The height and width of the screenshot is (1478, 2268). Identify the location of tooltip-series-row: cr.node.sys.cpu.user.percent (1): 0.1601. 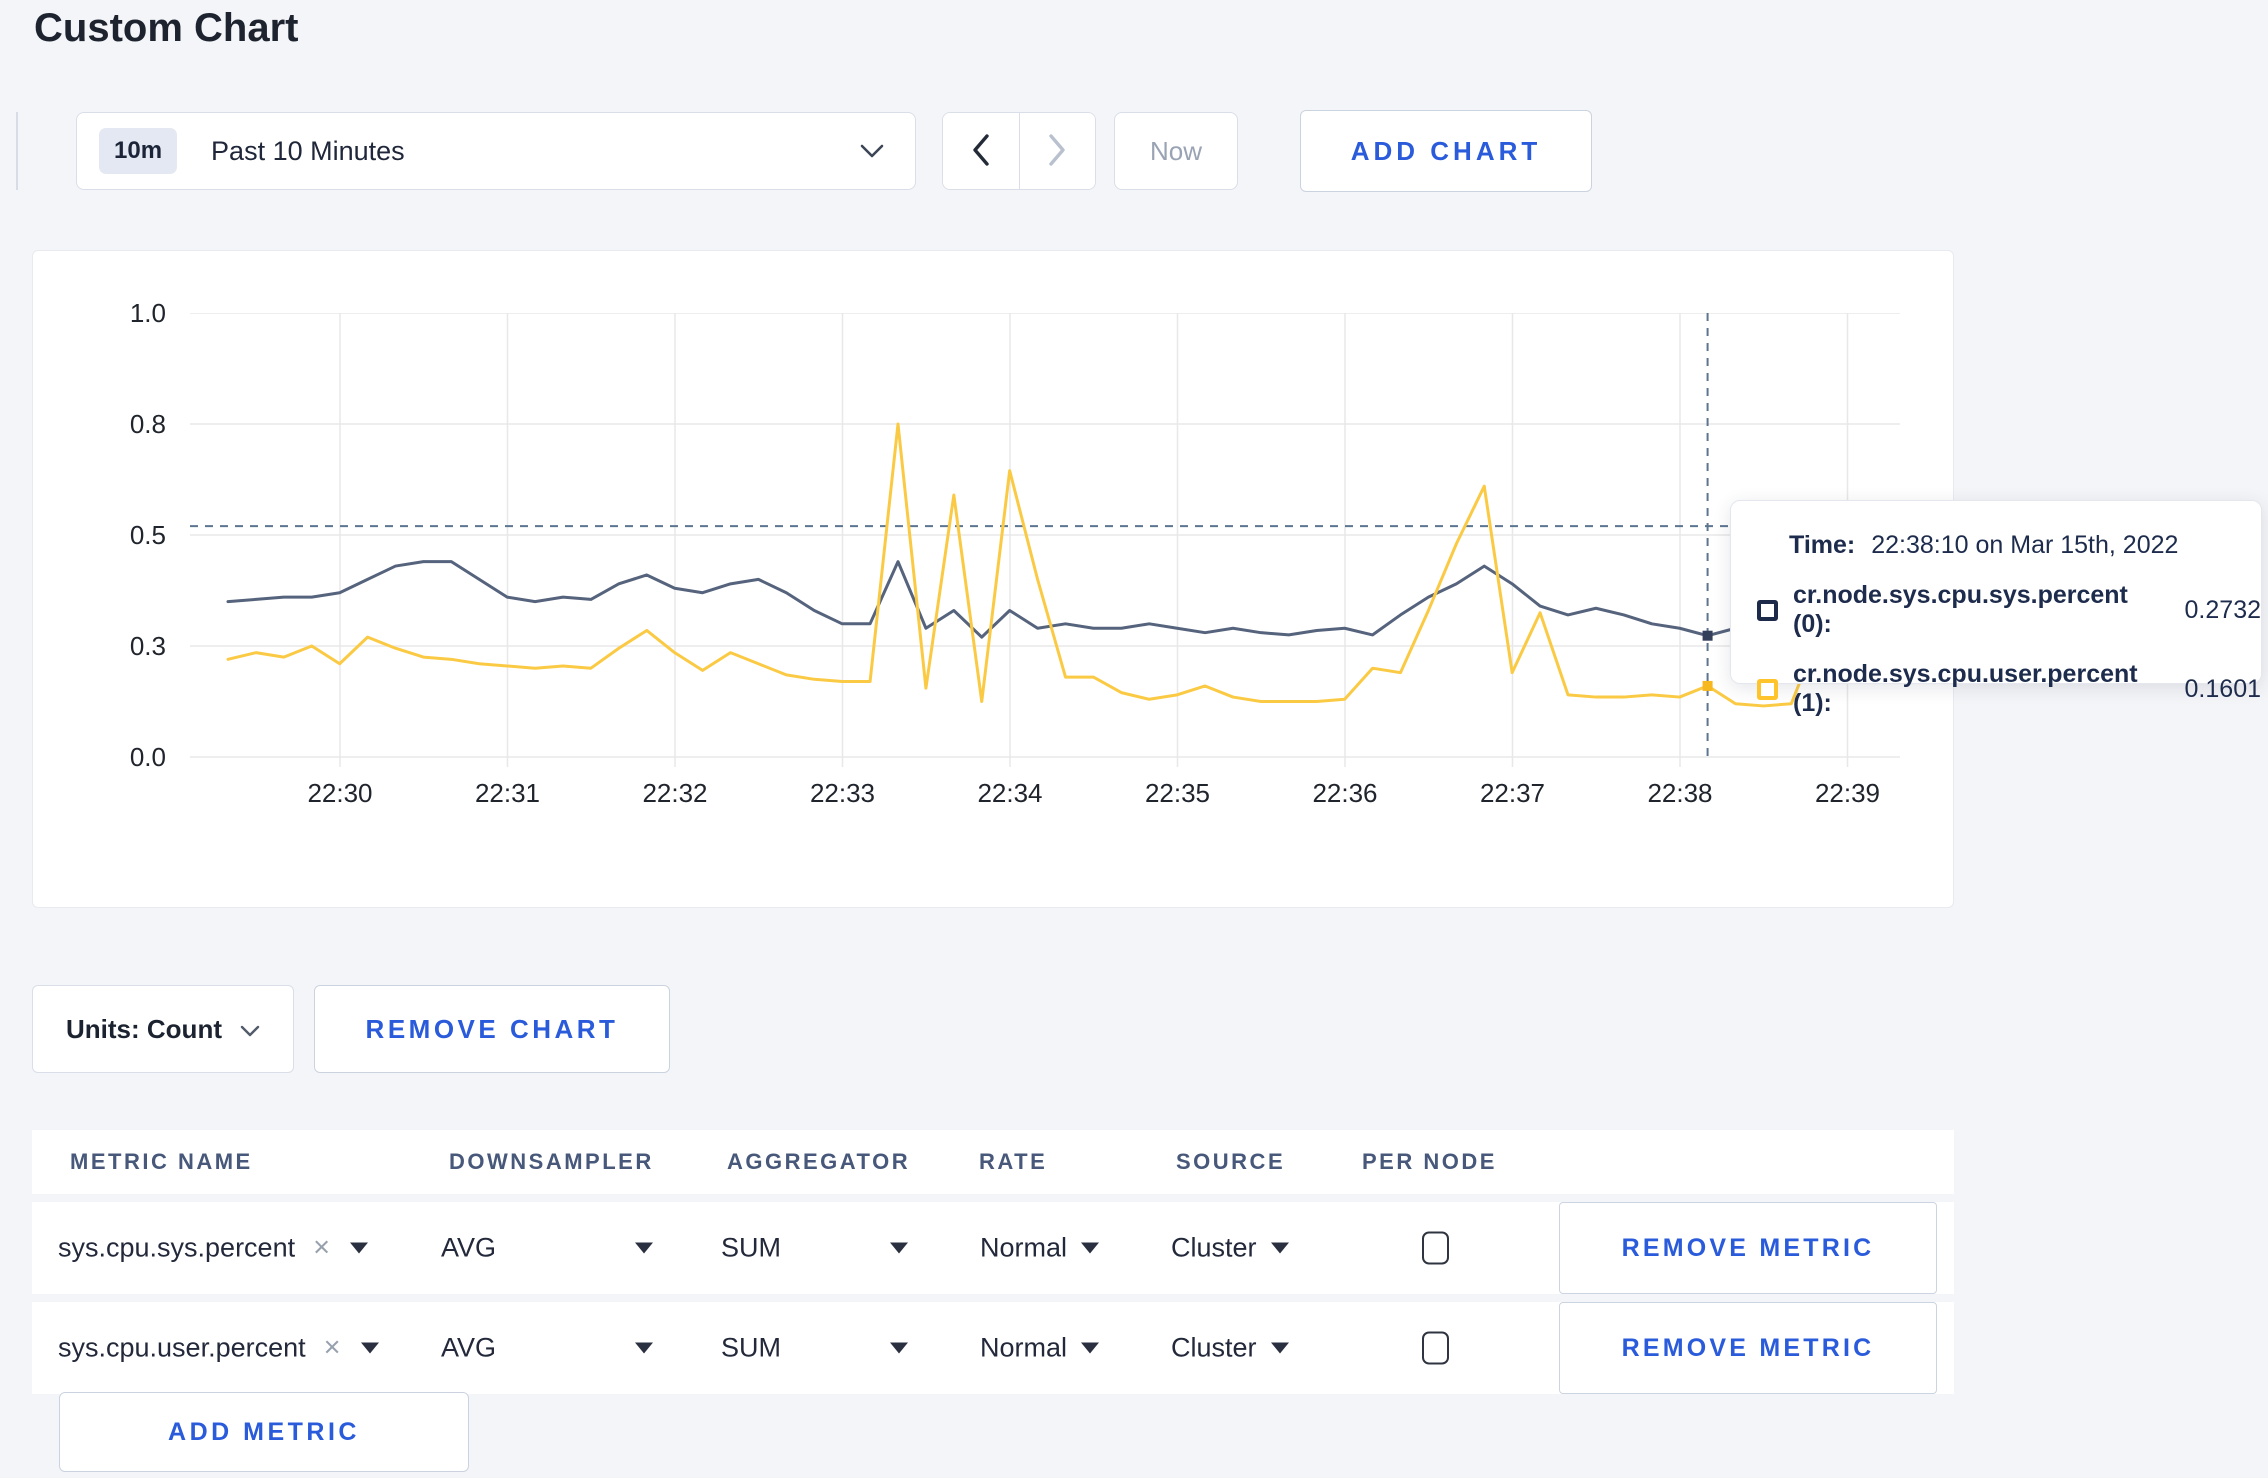
(2009, 689).